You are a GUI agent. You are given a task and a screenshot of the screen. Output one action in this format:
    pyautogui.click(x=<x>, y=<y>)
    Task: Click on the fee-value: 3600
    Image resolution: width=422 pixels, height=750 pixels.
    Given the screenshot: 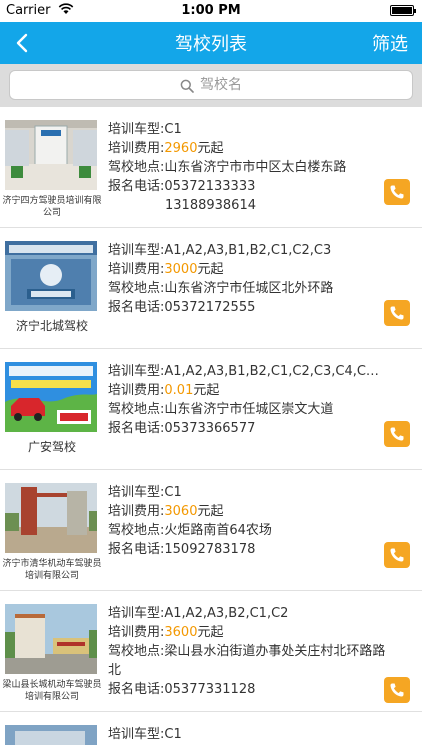 What is the action you would take?
    pyautogui.click(x=181, y=632)
    